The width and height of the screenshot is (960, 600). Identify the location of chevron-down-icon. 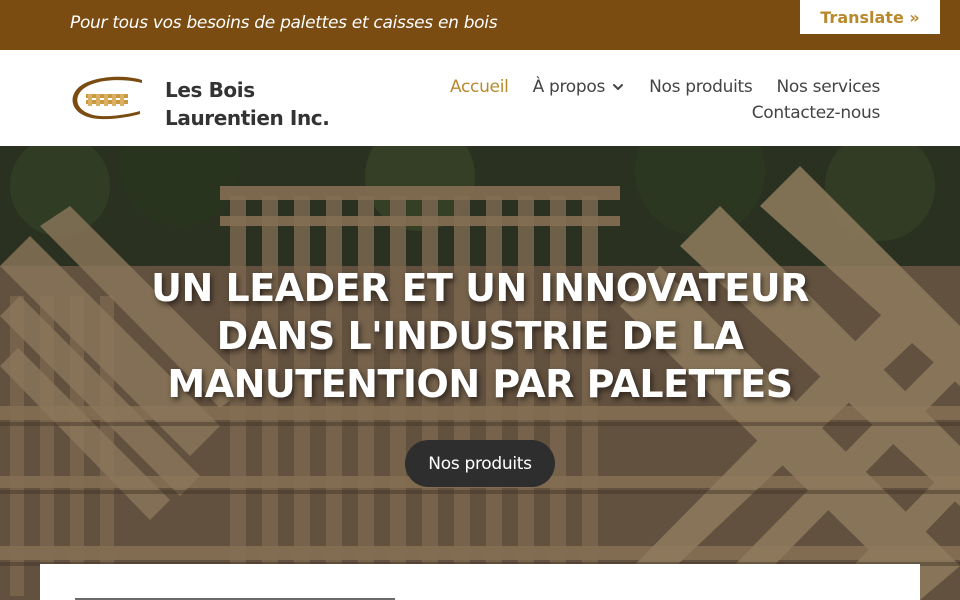
(618, 87).